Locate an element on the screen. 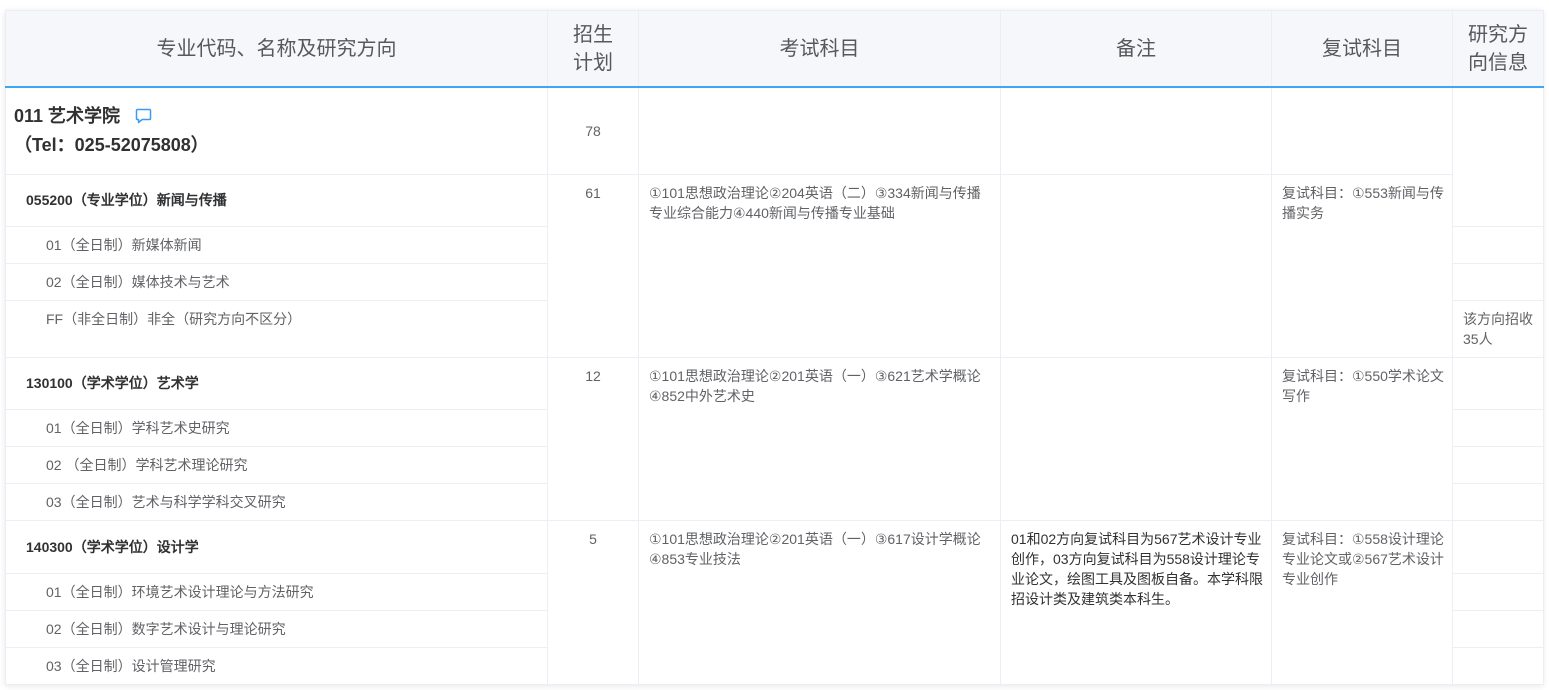  college-remarks-cell is located at coordinates (1136, 130).